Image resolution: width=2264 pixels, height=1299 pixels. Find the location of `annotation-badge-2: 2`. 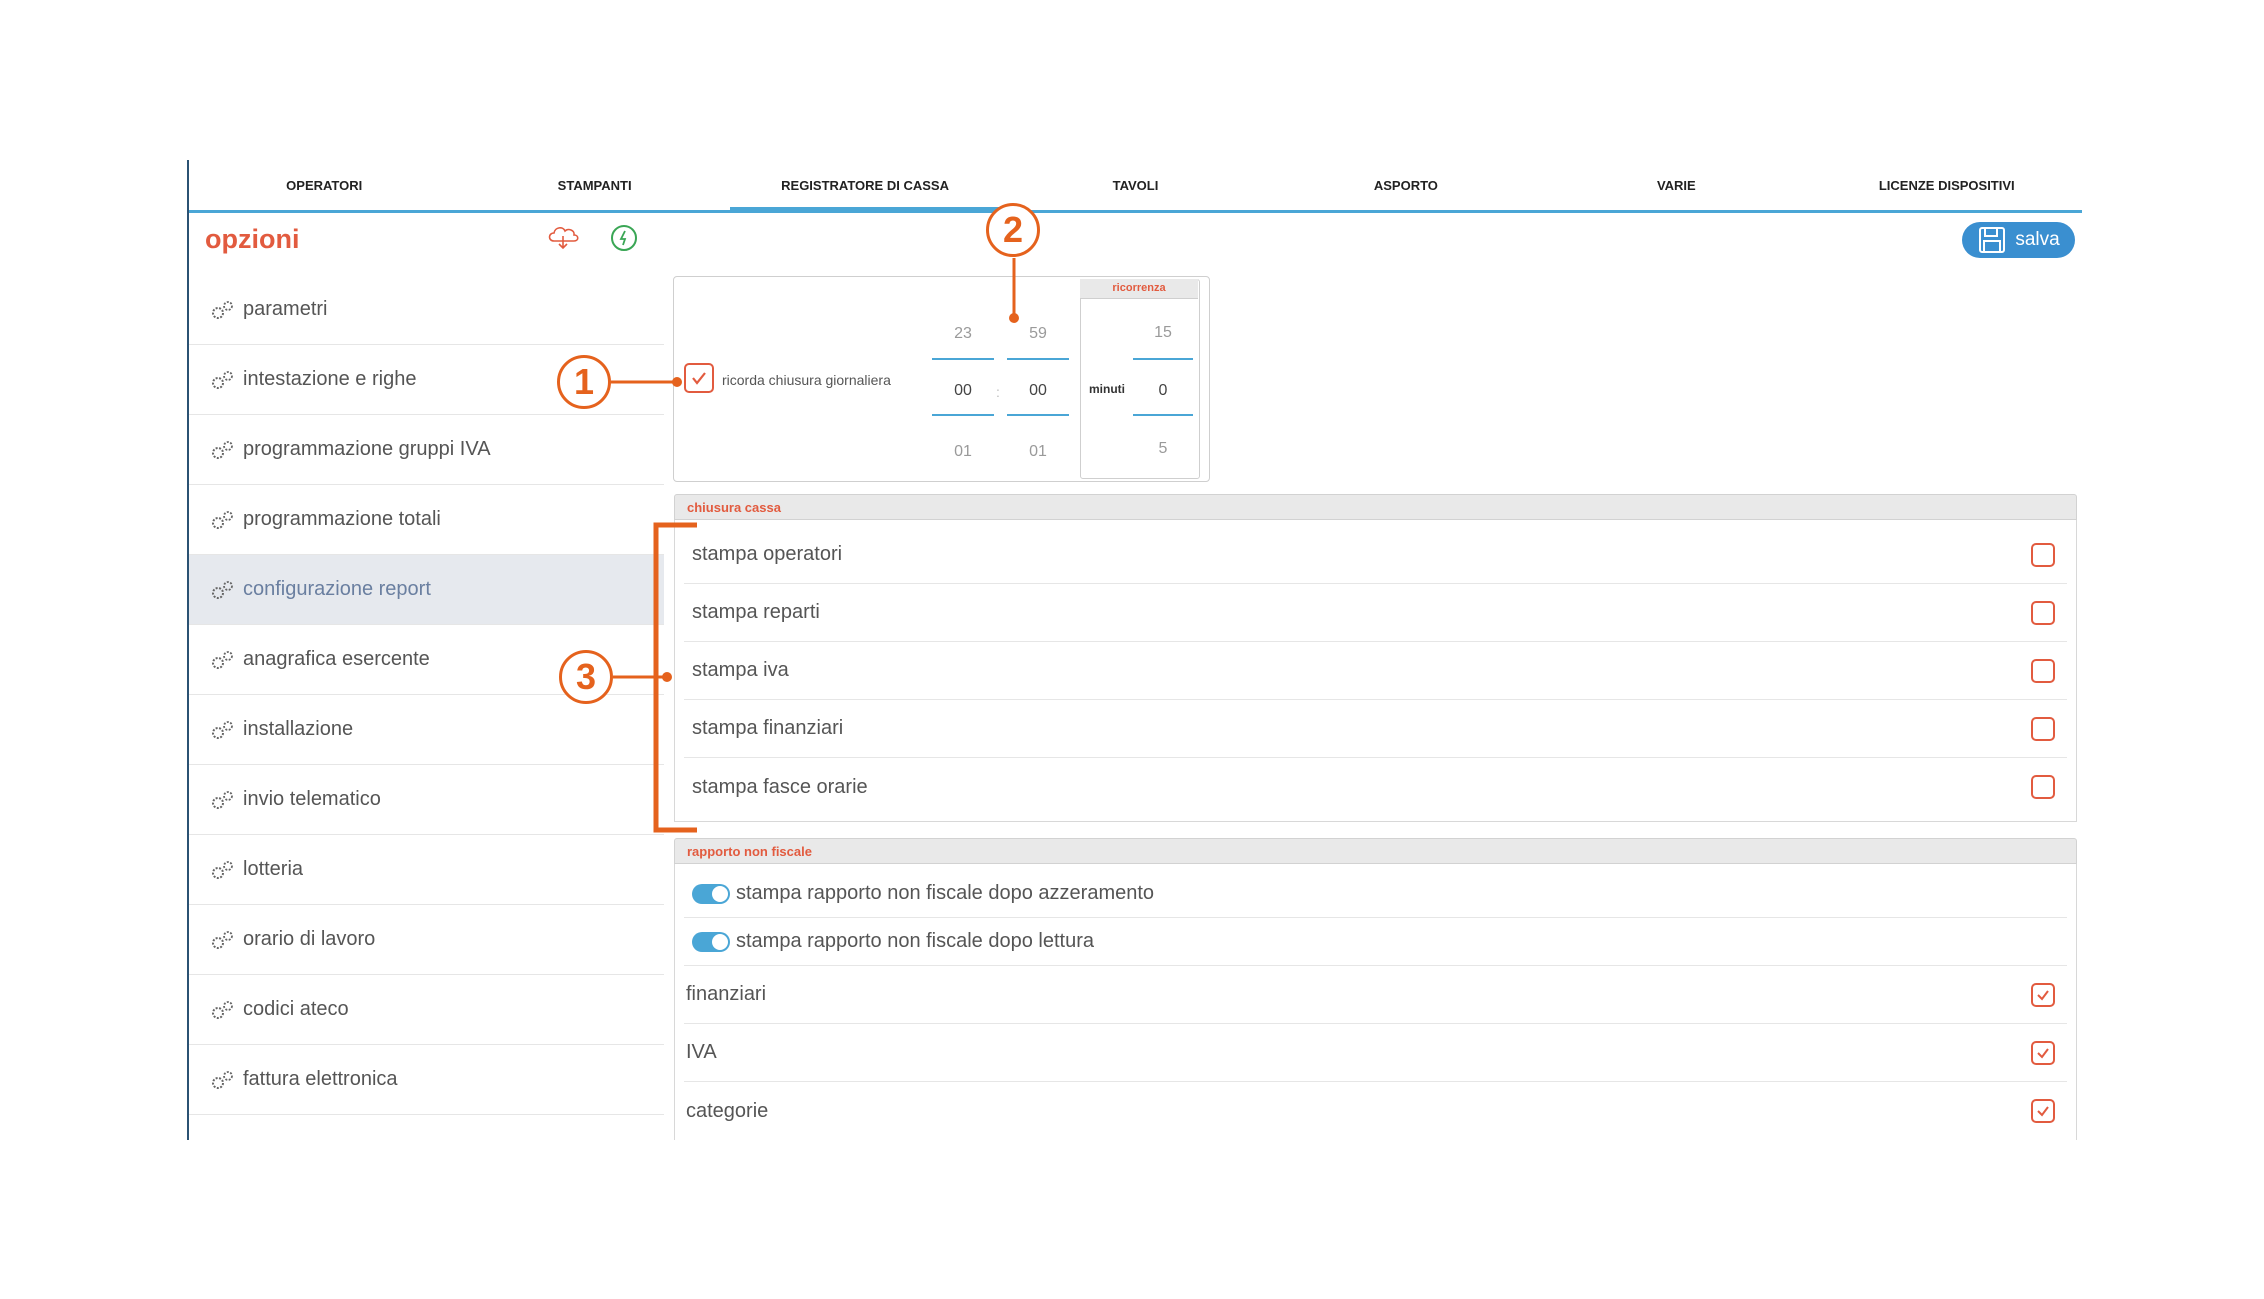

annotation-badge-2: 2 is located at coordinates (1013, 230).